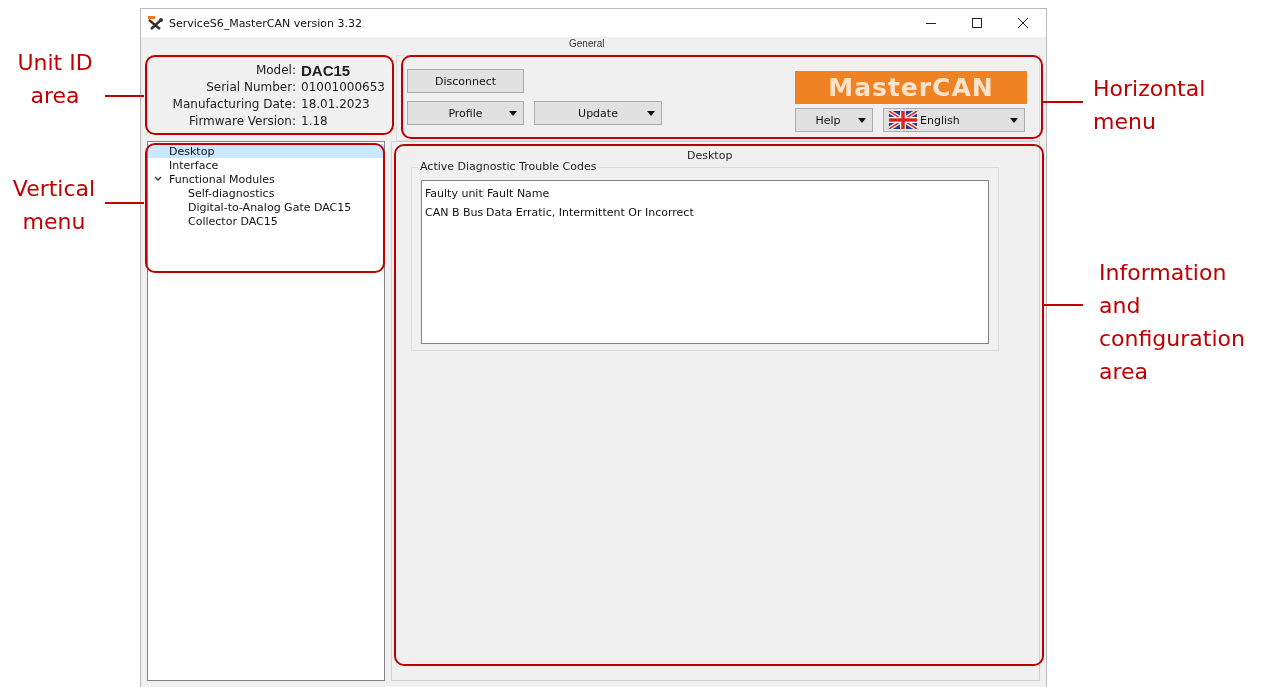 This screenshot has height=687, width=1273. What do you see at coordinates (326, 70) in the screenshot?
I see `info-value: DAC15` at bounding box center [326, 70].